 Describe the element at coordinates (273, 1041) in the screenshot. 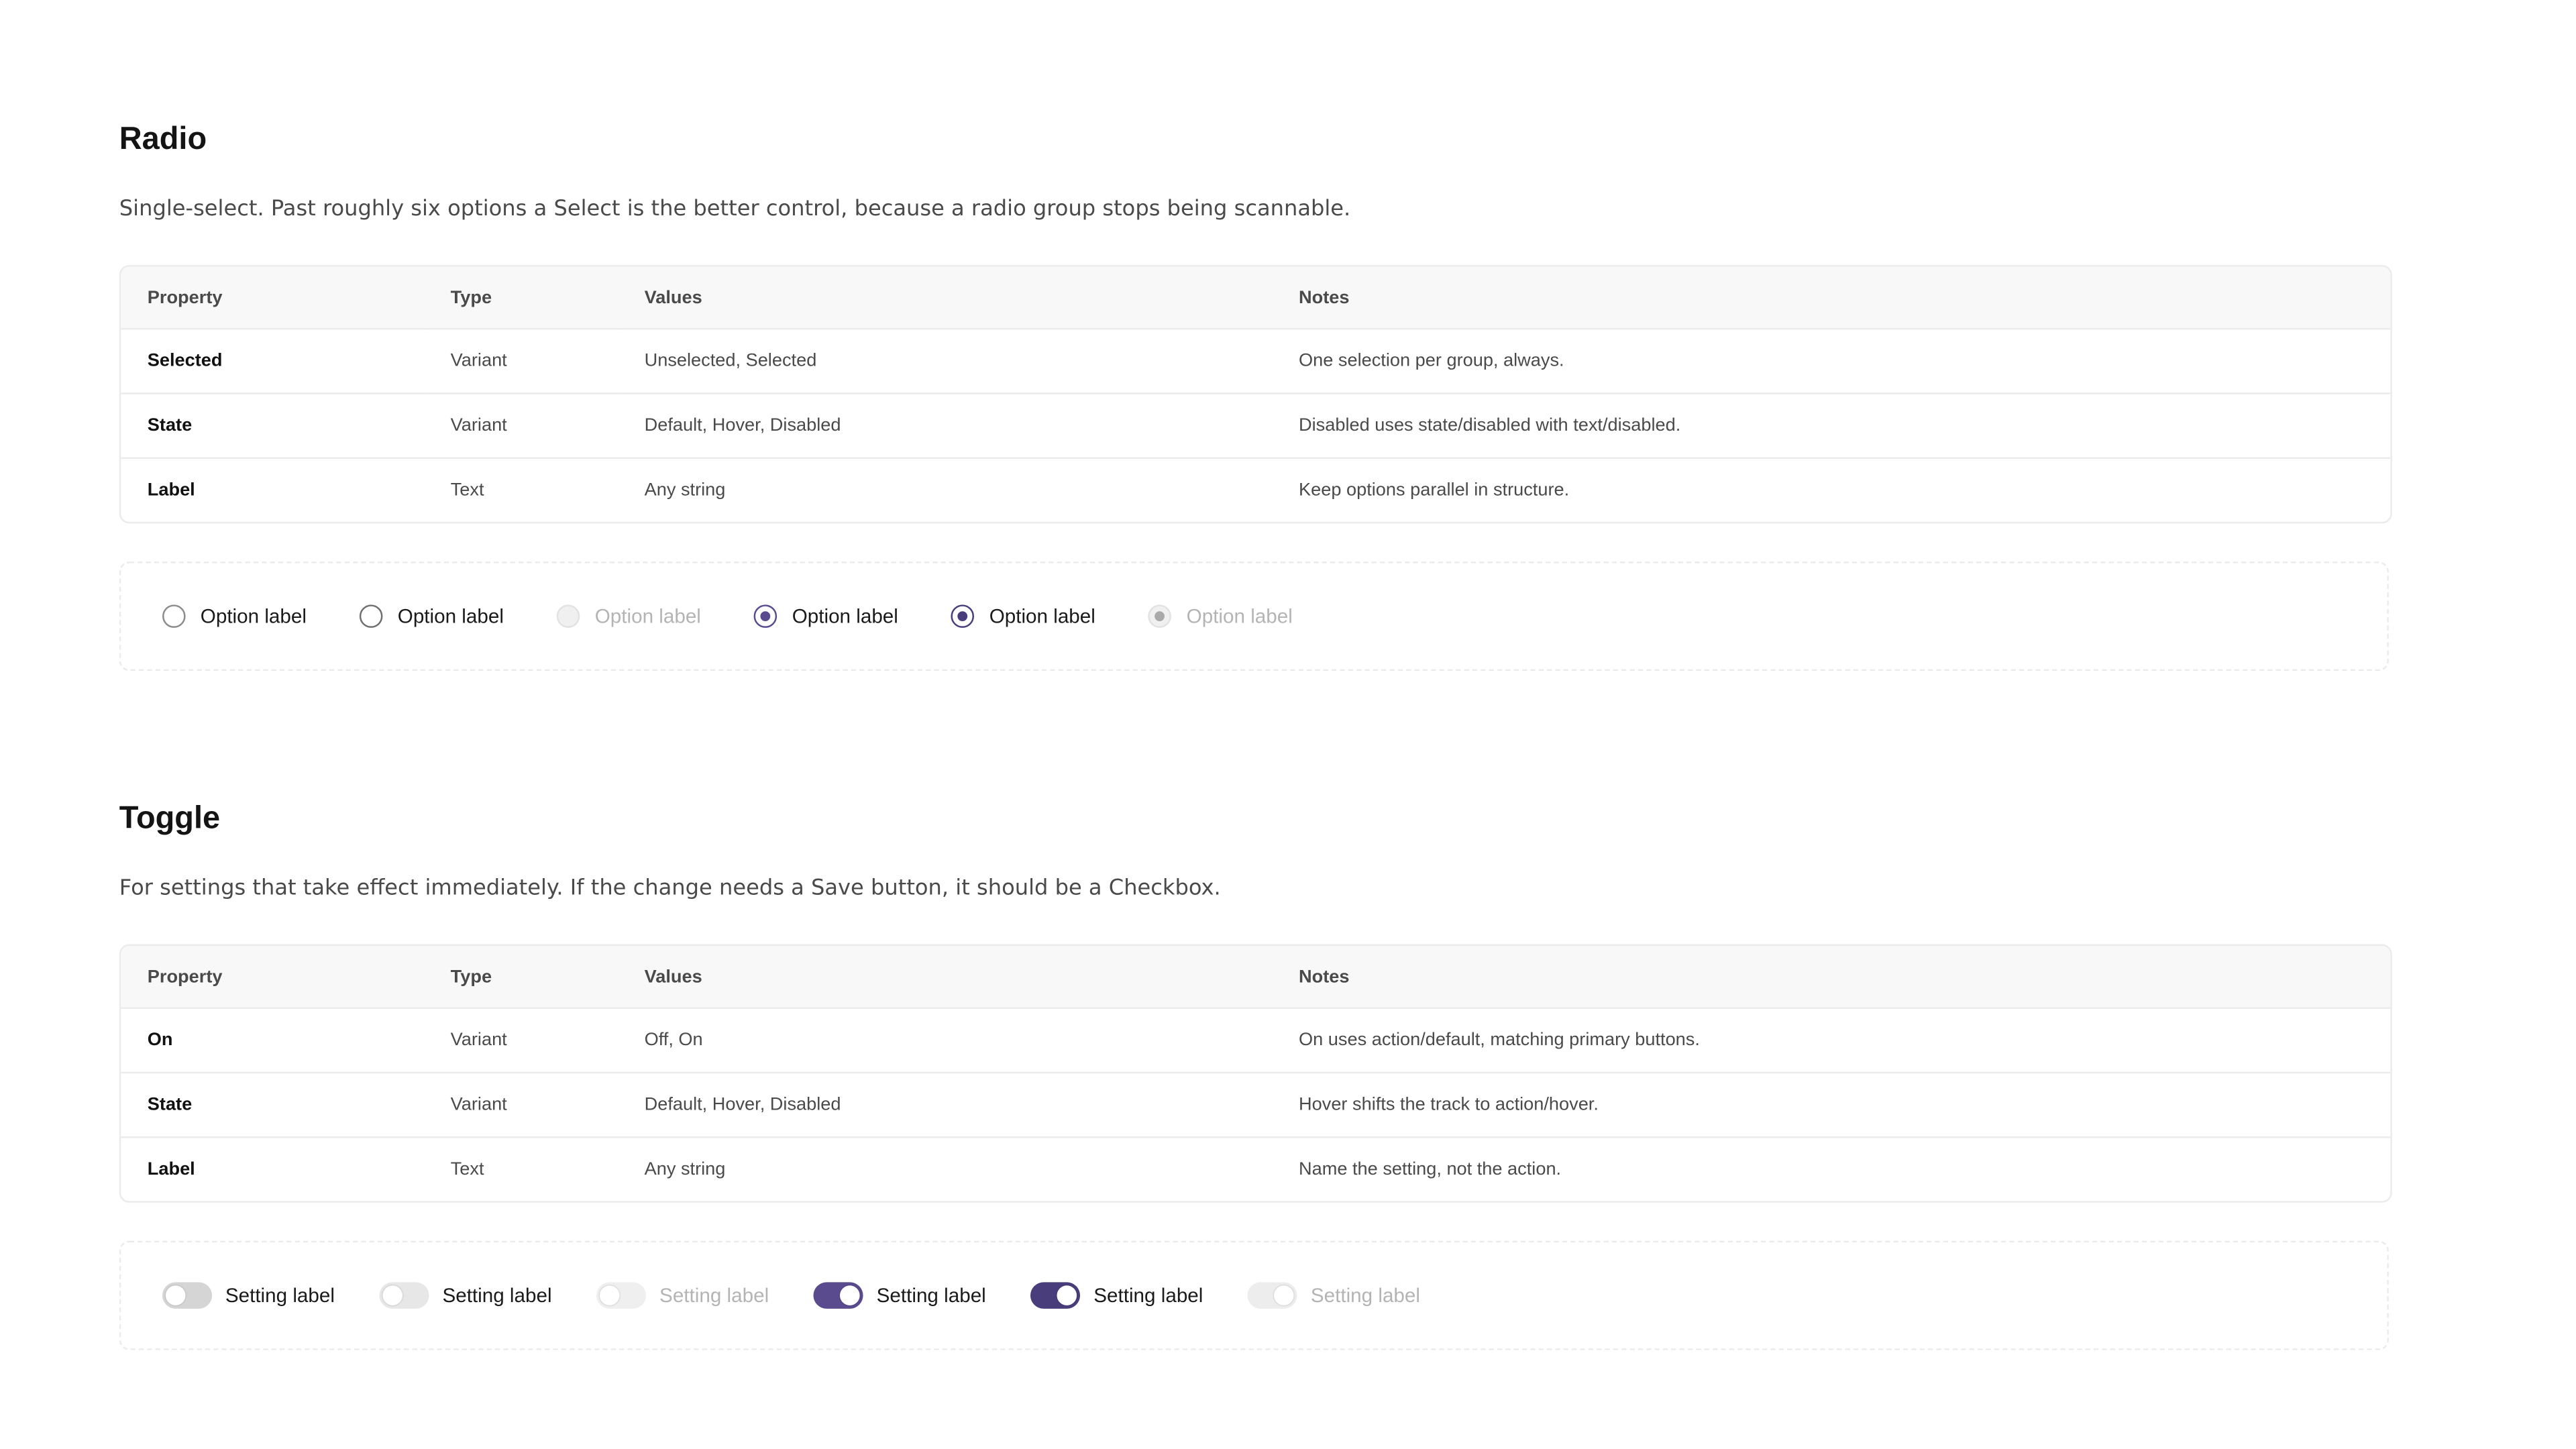

I see `property-name: On` at that location.